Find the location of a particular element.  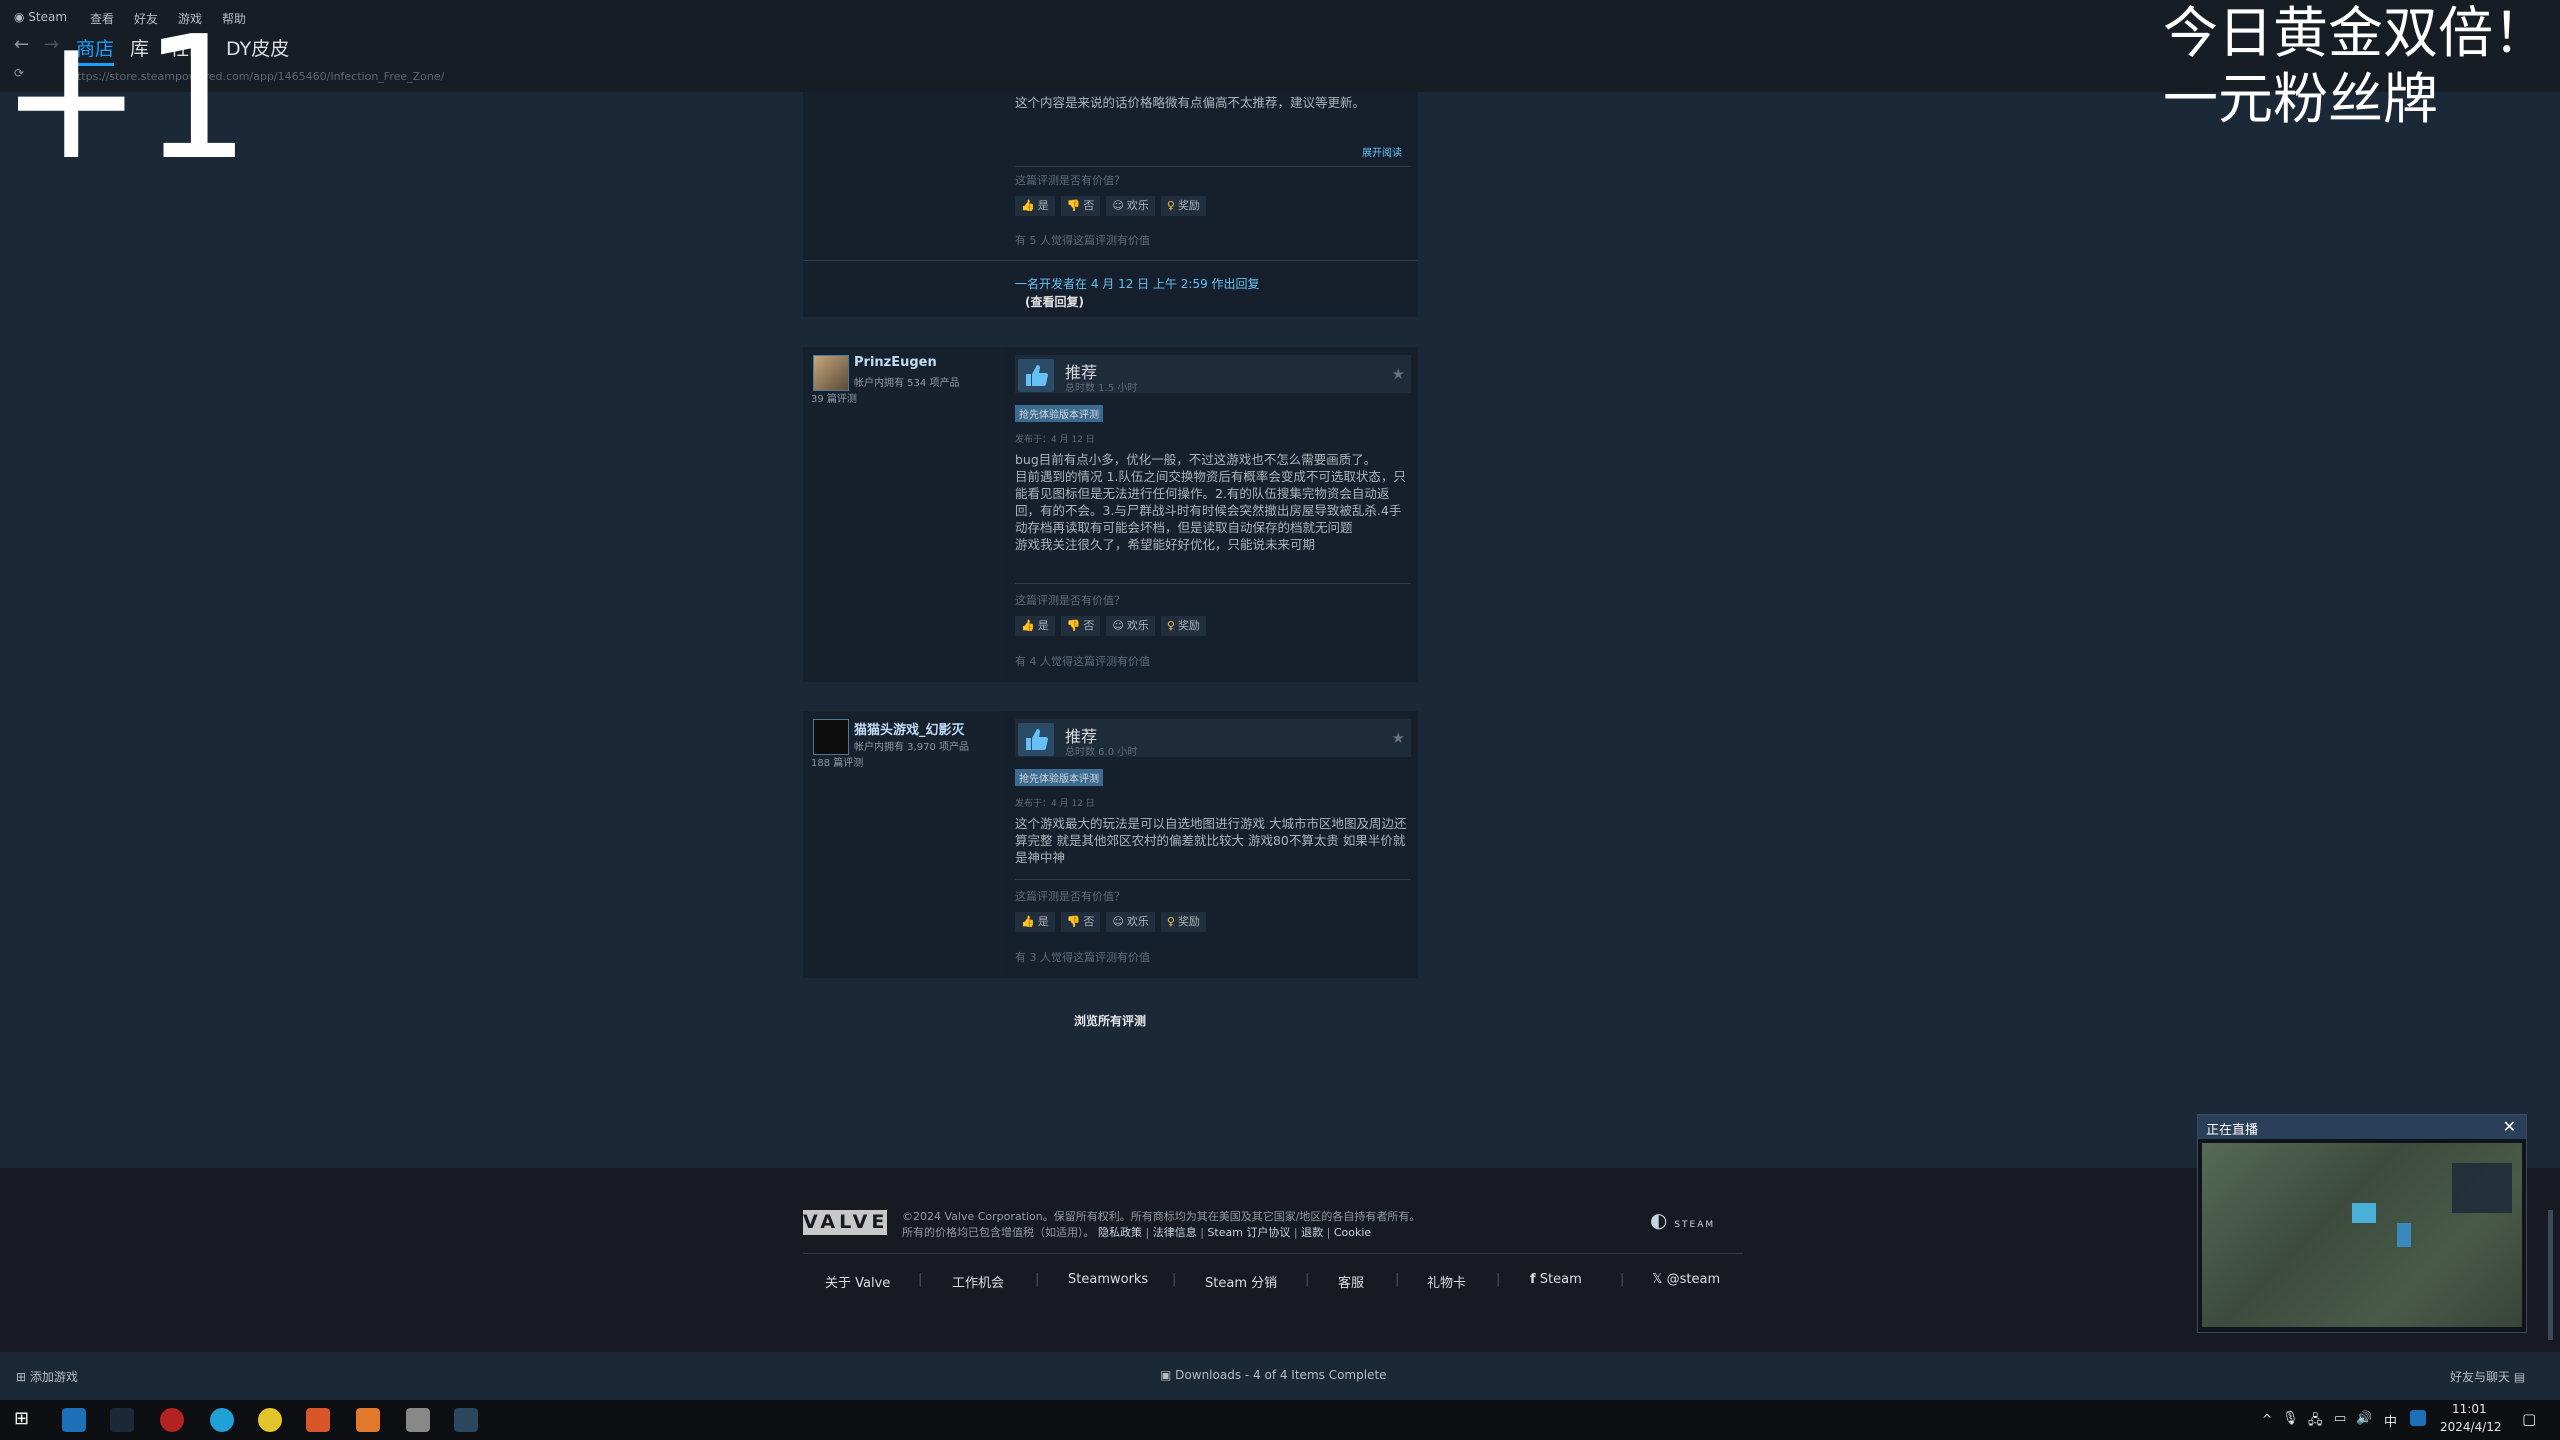

notification-icon: ▢ is located at coordinates (2529, 1419).